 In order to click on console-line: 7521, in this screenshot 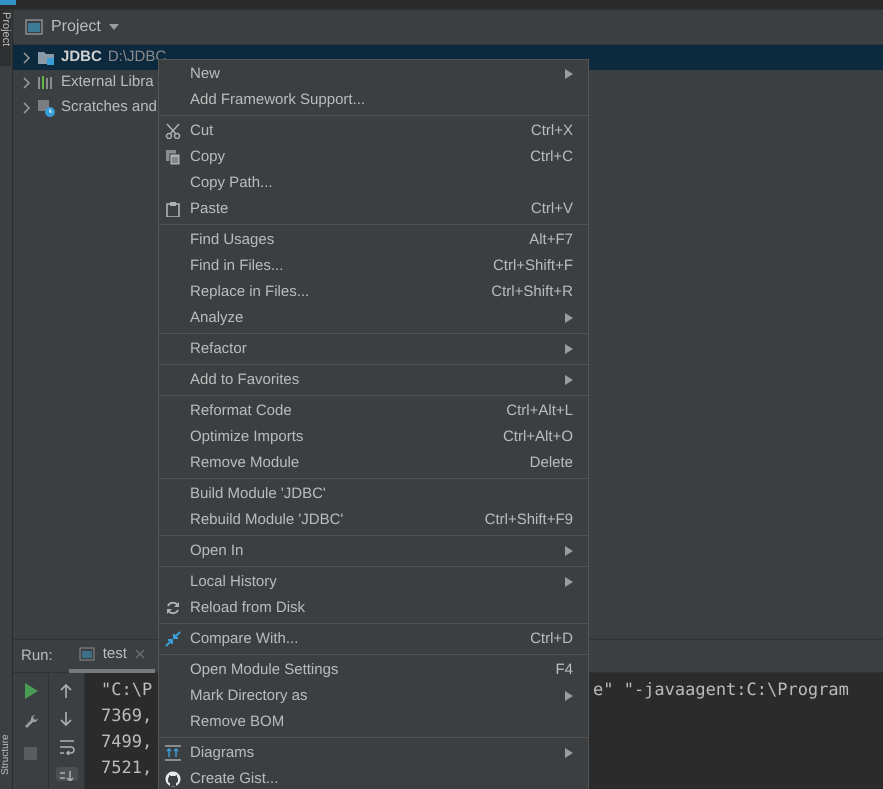, I will do `click(127, 768)`.